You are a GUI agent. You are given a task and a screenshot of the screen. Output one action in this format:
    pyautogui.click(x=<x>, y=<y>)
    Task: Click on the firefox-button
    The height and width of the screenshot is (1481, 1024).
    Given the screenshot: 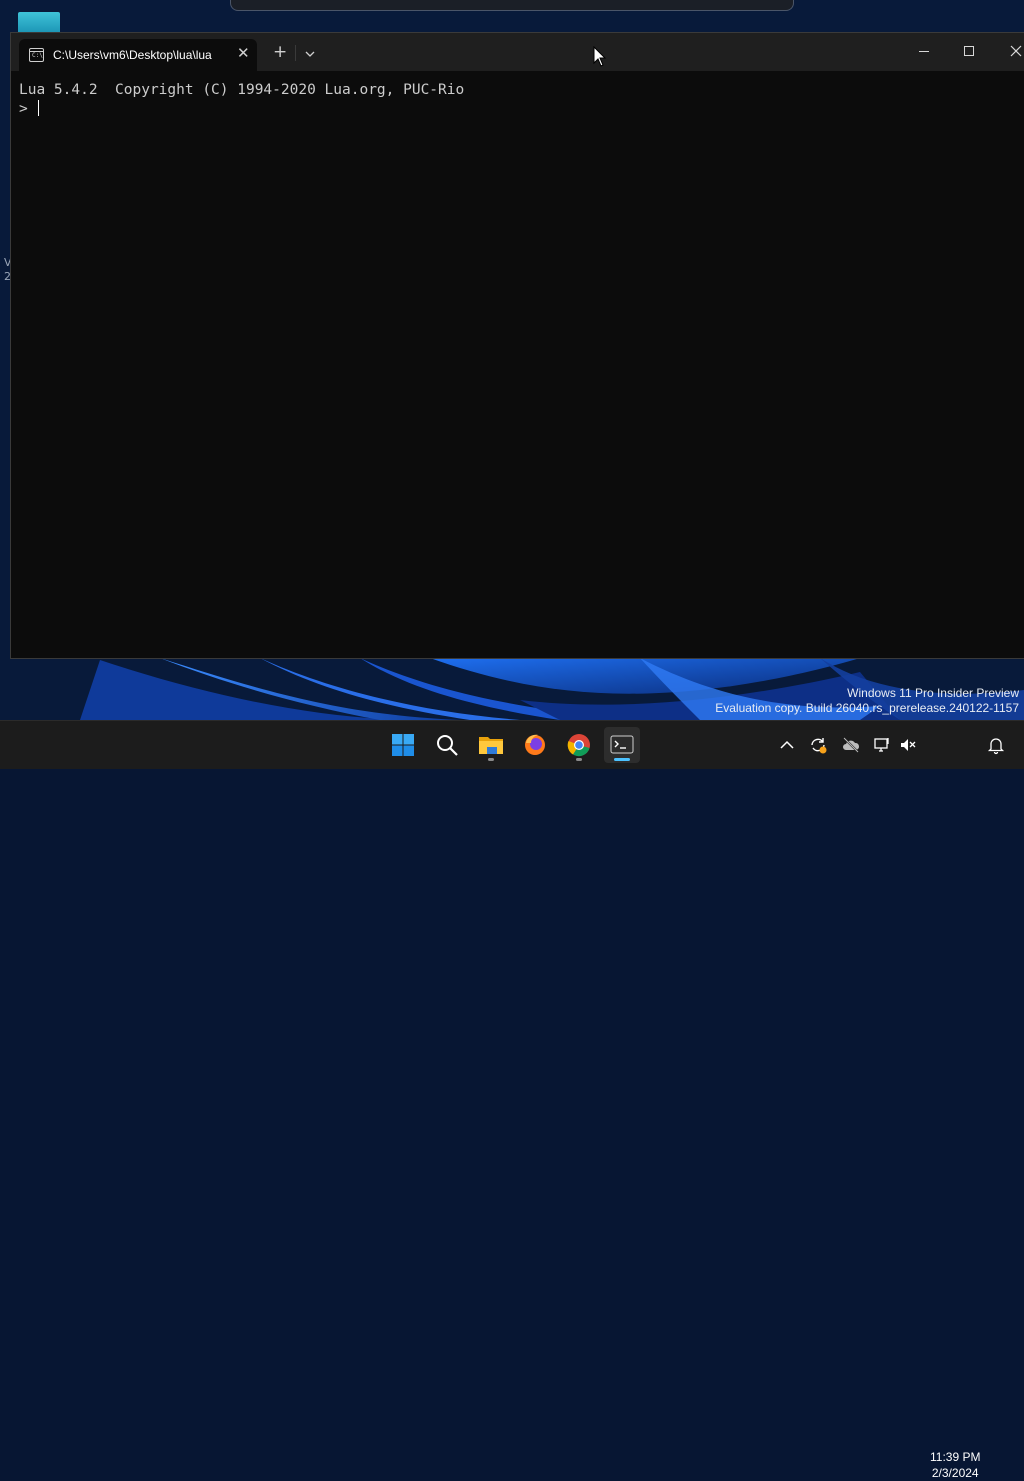 What is the action you would take?
    pyautogui.click(x=535, y=745)
    